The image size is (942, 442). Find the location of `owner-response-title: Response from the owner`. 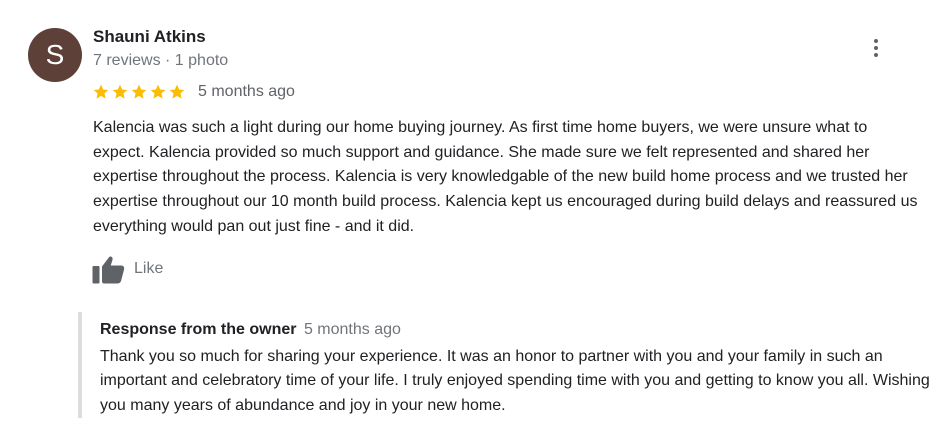

owner-response-title: Response from the owner is located at coordinates (198, 329).